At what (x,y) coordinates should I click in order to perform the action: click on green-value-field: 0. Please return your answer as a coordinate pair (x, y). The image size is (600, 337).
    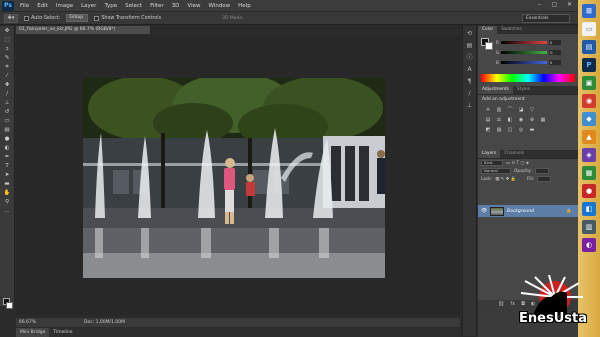
    Looking at the image, I should click on (555, 52).